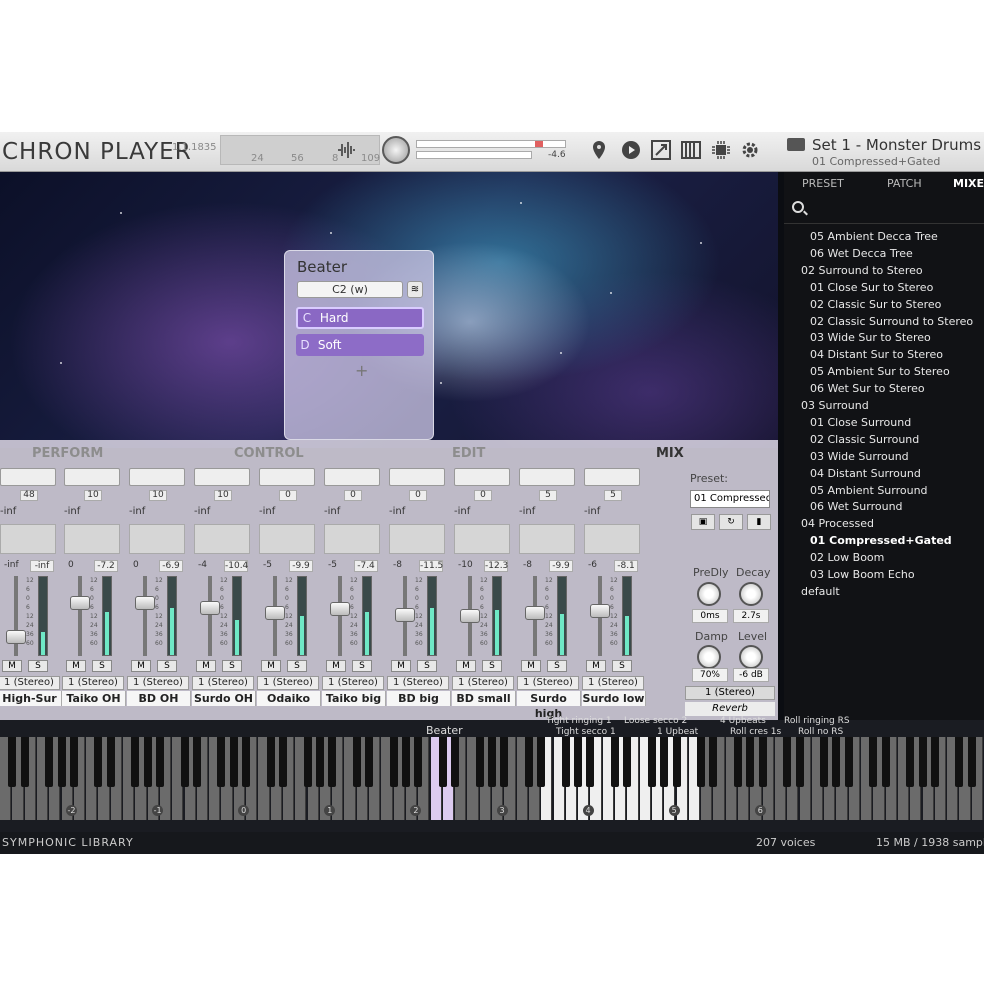 This screenshot has height=985, width=984. I want to click on tree-item: 04 Distant Sur to Stereo, so click(876, 354).